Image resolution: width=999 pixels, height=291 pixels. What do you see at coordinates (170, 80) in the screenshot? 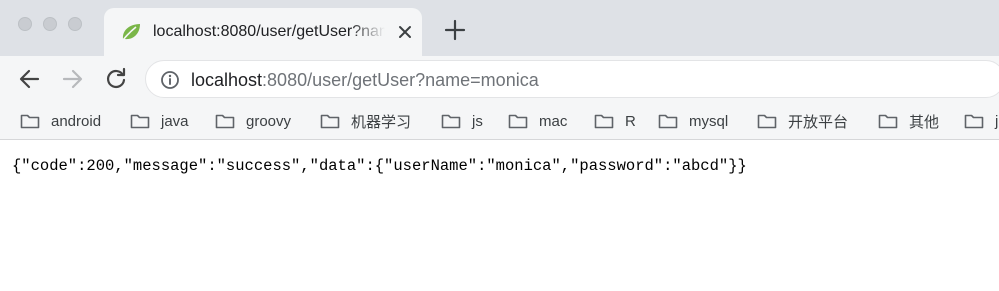
I see `info-icon` at bounding box center [170, 80].